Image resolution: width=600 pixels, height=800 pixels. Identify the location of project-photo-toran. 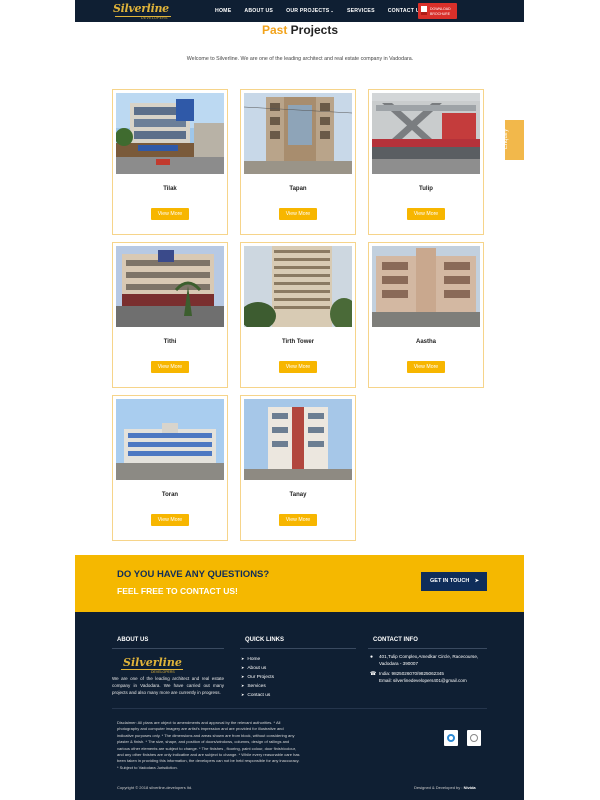
(170, 439).